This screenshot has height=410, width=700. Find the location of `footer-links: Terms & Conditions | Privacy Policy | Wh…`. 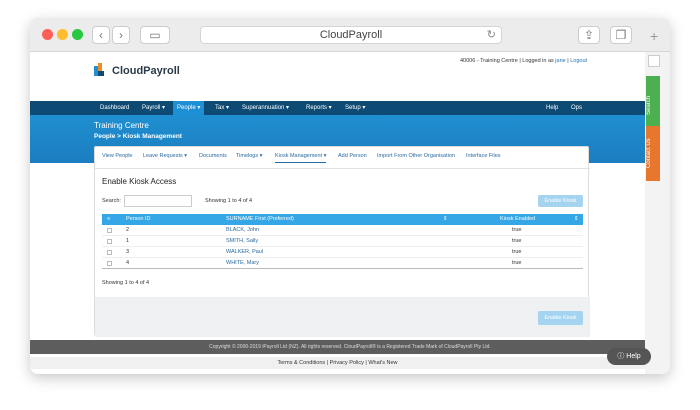

footer-links: Terms & Conditions | Privacy Policy | Wh… is located at coordinates (337, 363).